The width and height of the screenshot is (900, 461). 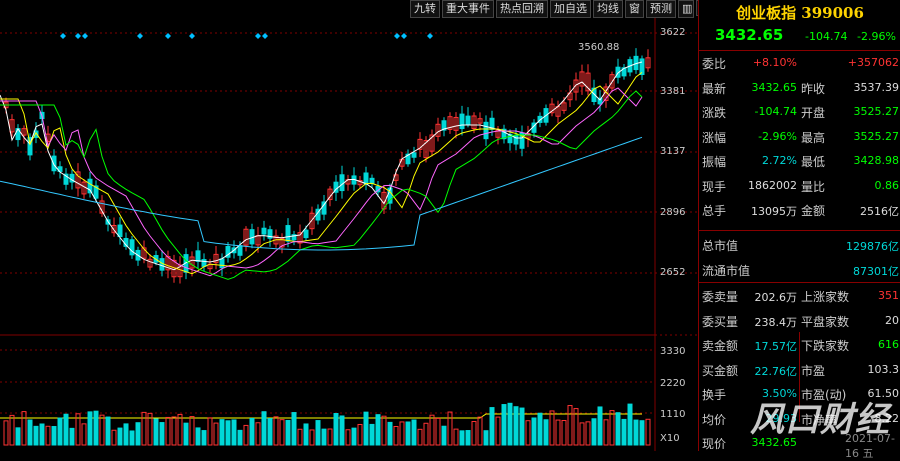 I want to click on row-label-2: 量比, so click(x=813, y=186).